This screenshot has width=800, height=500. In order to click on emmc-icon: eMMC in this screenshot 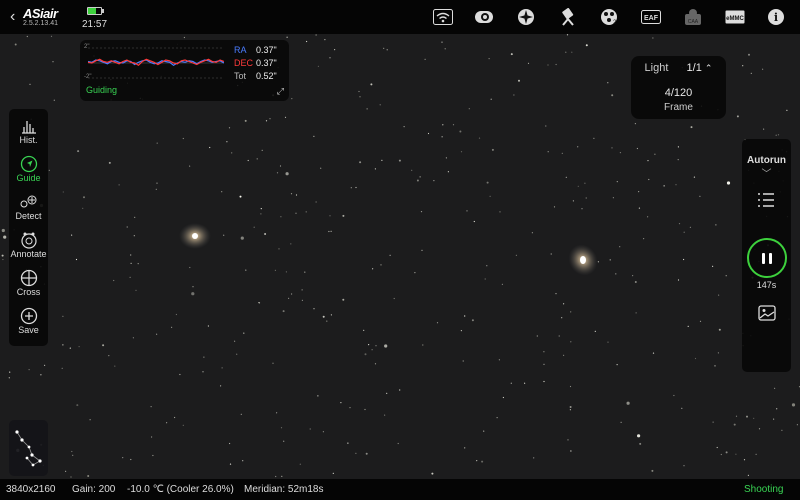, I will do `click(735, 17)`.